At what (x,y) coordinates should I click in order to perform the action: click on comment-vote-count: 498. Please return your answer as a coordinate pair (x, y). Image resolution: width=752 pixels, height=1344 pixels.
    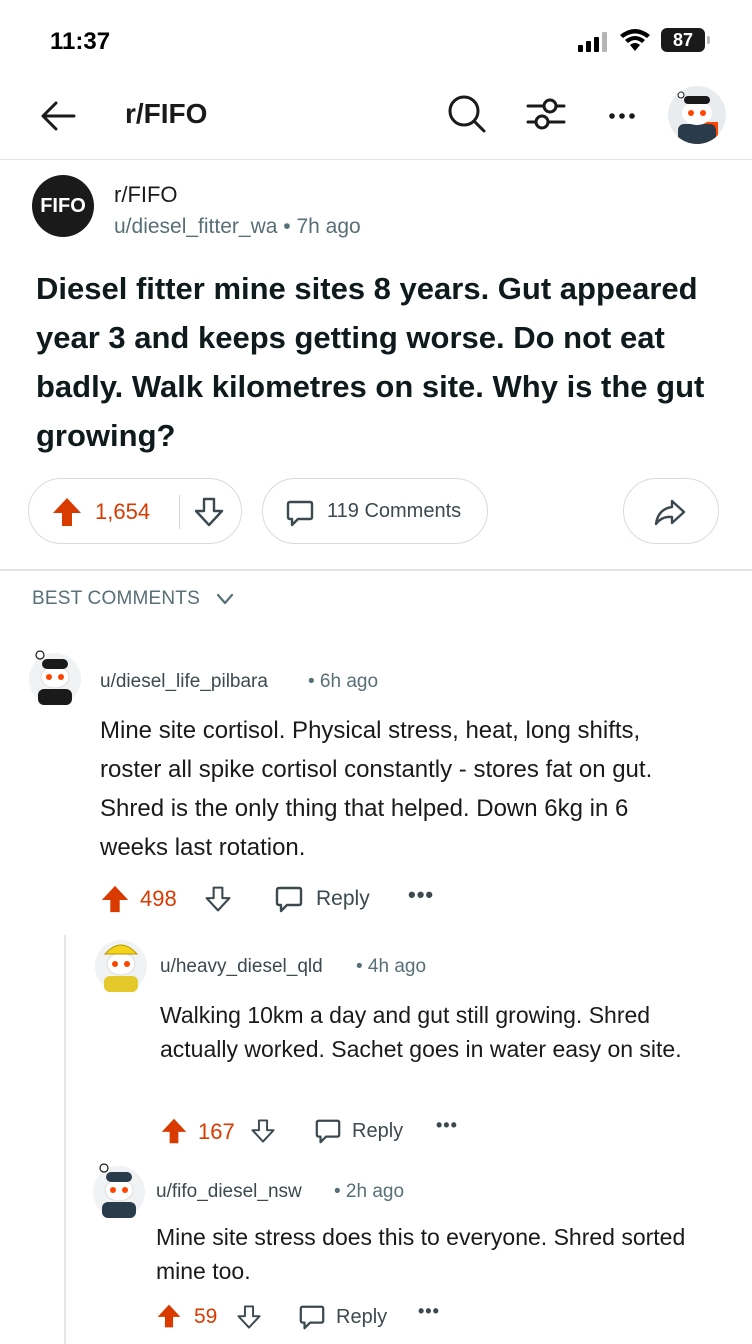
    Looking at the image, I should click on (158, 898).